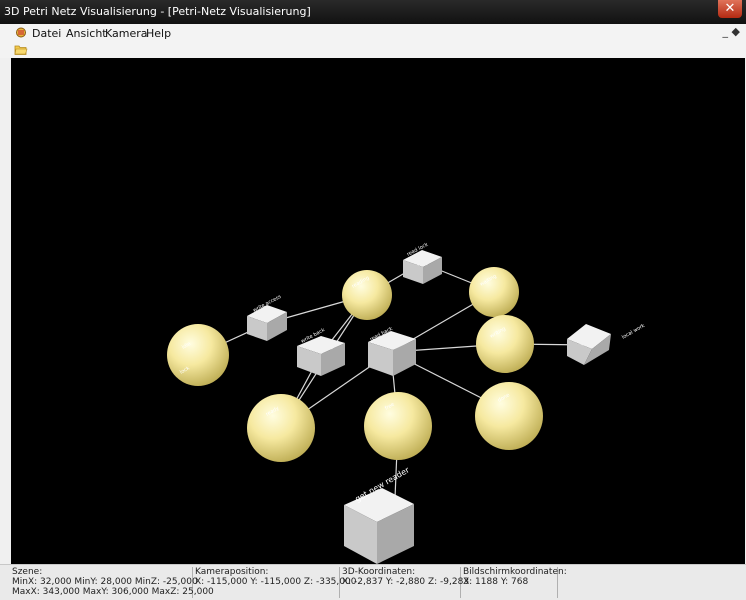 This screenshot has width=746, height=600. What do you see at coordinates (113, 592) in the screenshot?
I see `status-szene-max: MaxX: 343,000 MaxY: 306,000 MaxZ: 25,000` at bounding box center [113, 592].